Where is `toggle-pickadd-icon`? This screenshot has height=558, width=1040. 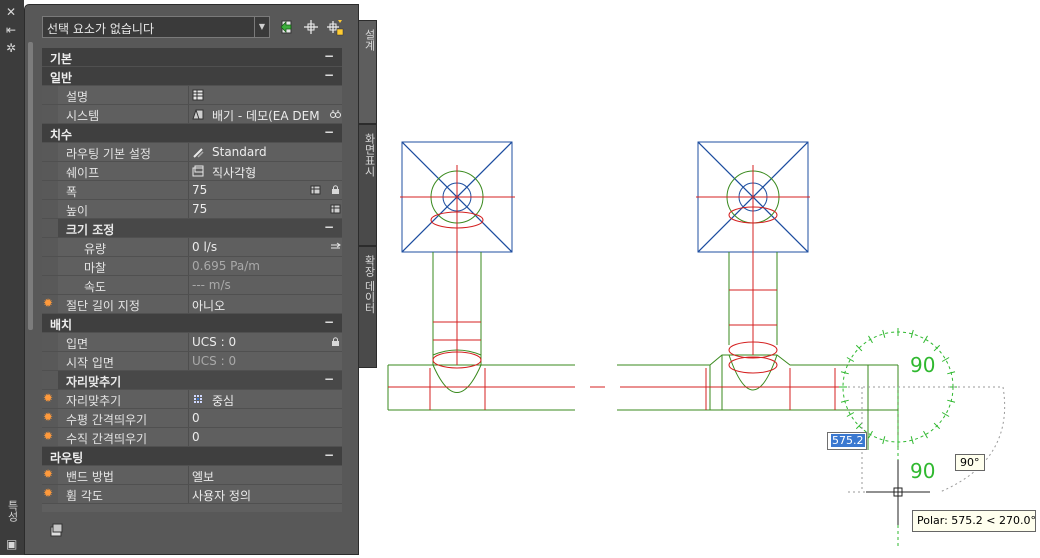
toggle-pickadd-icon is located at coordinates (287, 27).